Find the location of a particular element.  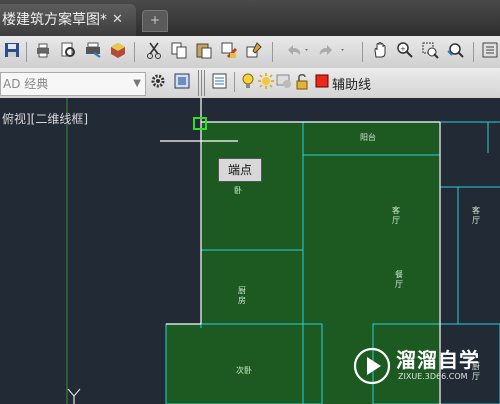

layers-toolbar: AD 经典 ▼ 辅助线 is located at coordinates (250, 83).